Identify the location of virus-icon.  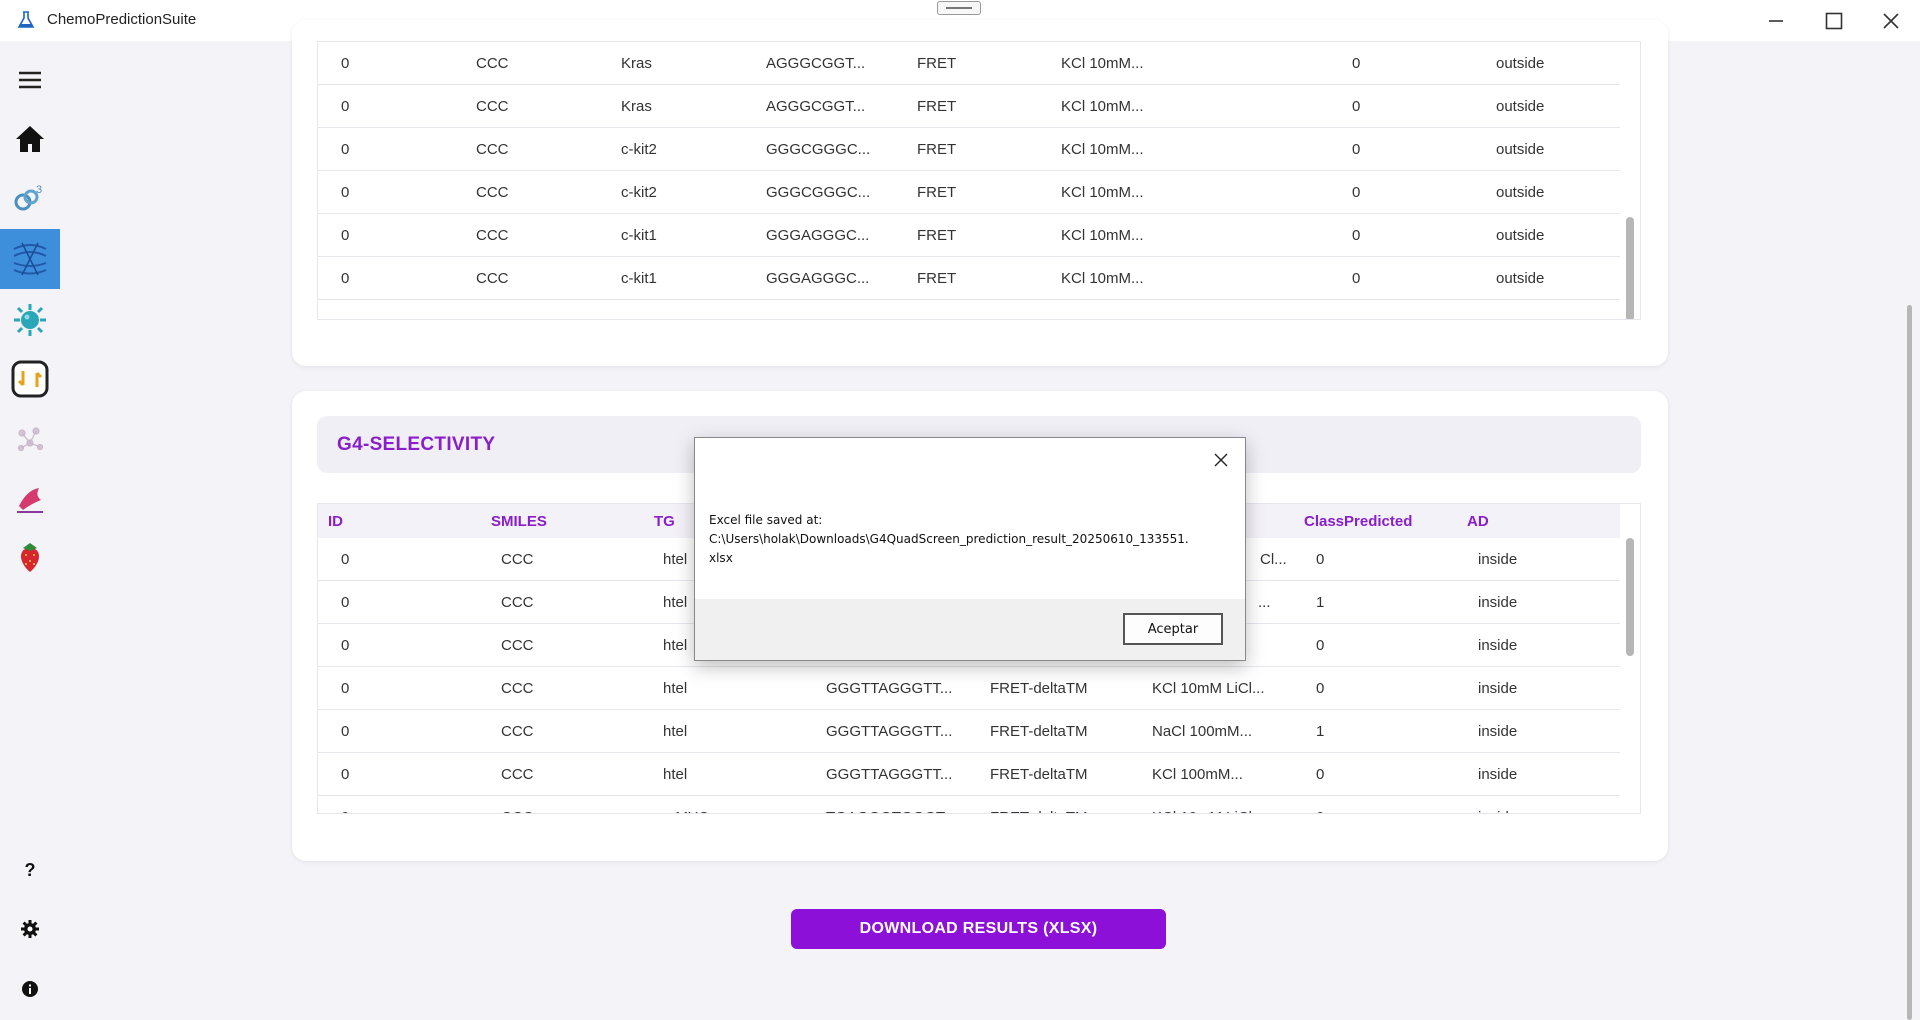
(30, 320).